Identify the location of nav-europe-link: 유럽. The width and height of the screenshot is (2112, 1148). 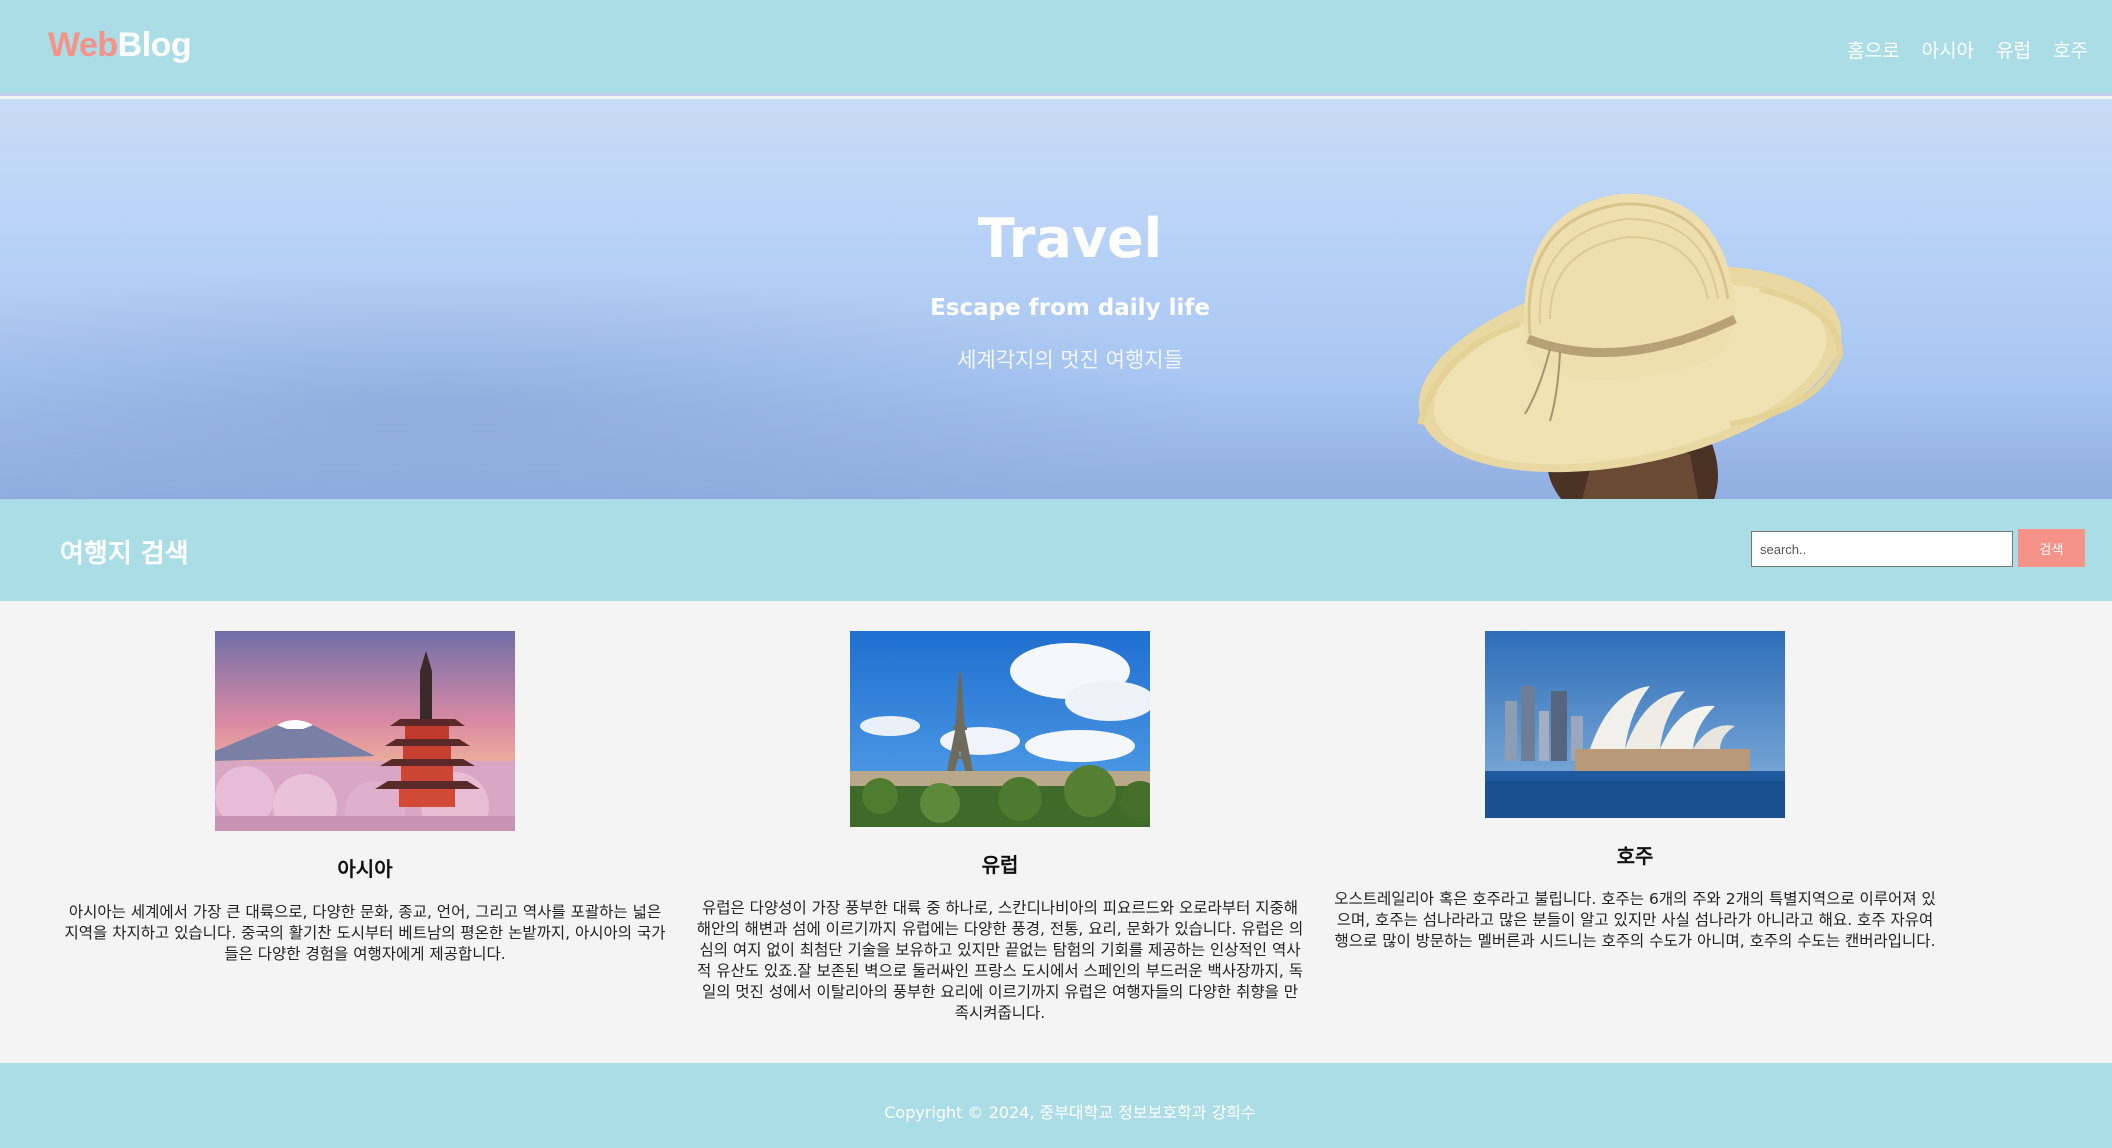
(2013, 49).